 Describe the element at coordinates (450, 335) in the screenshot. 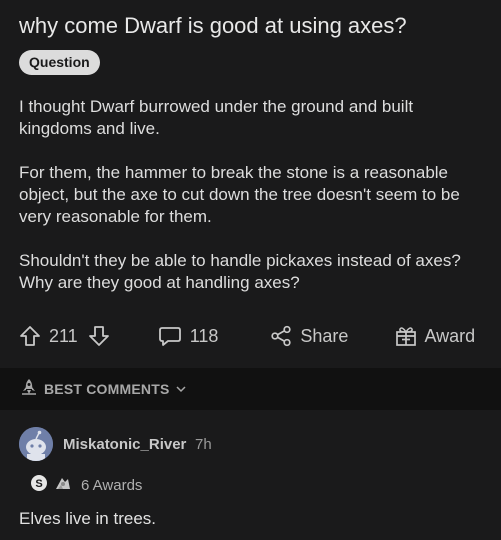

I see `award-label: Award` at that location.